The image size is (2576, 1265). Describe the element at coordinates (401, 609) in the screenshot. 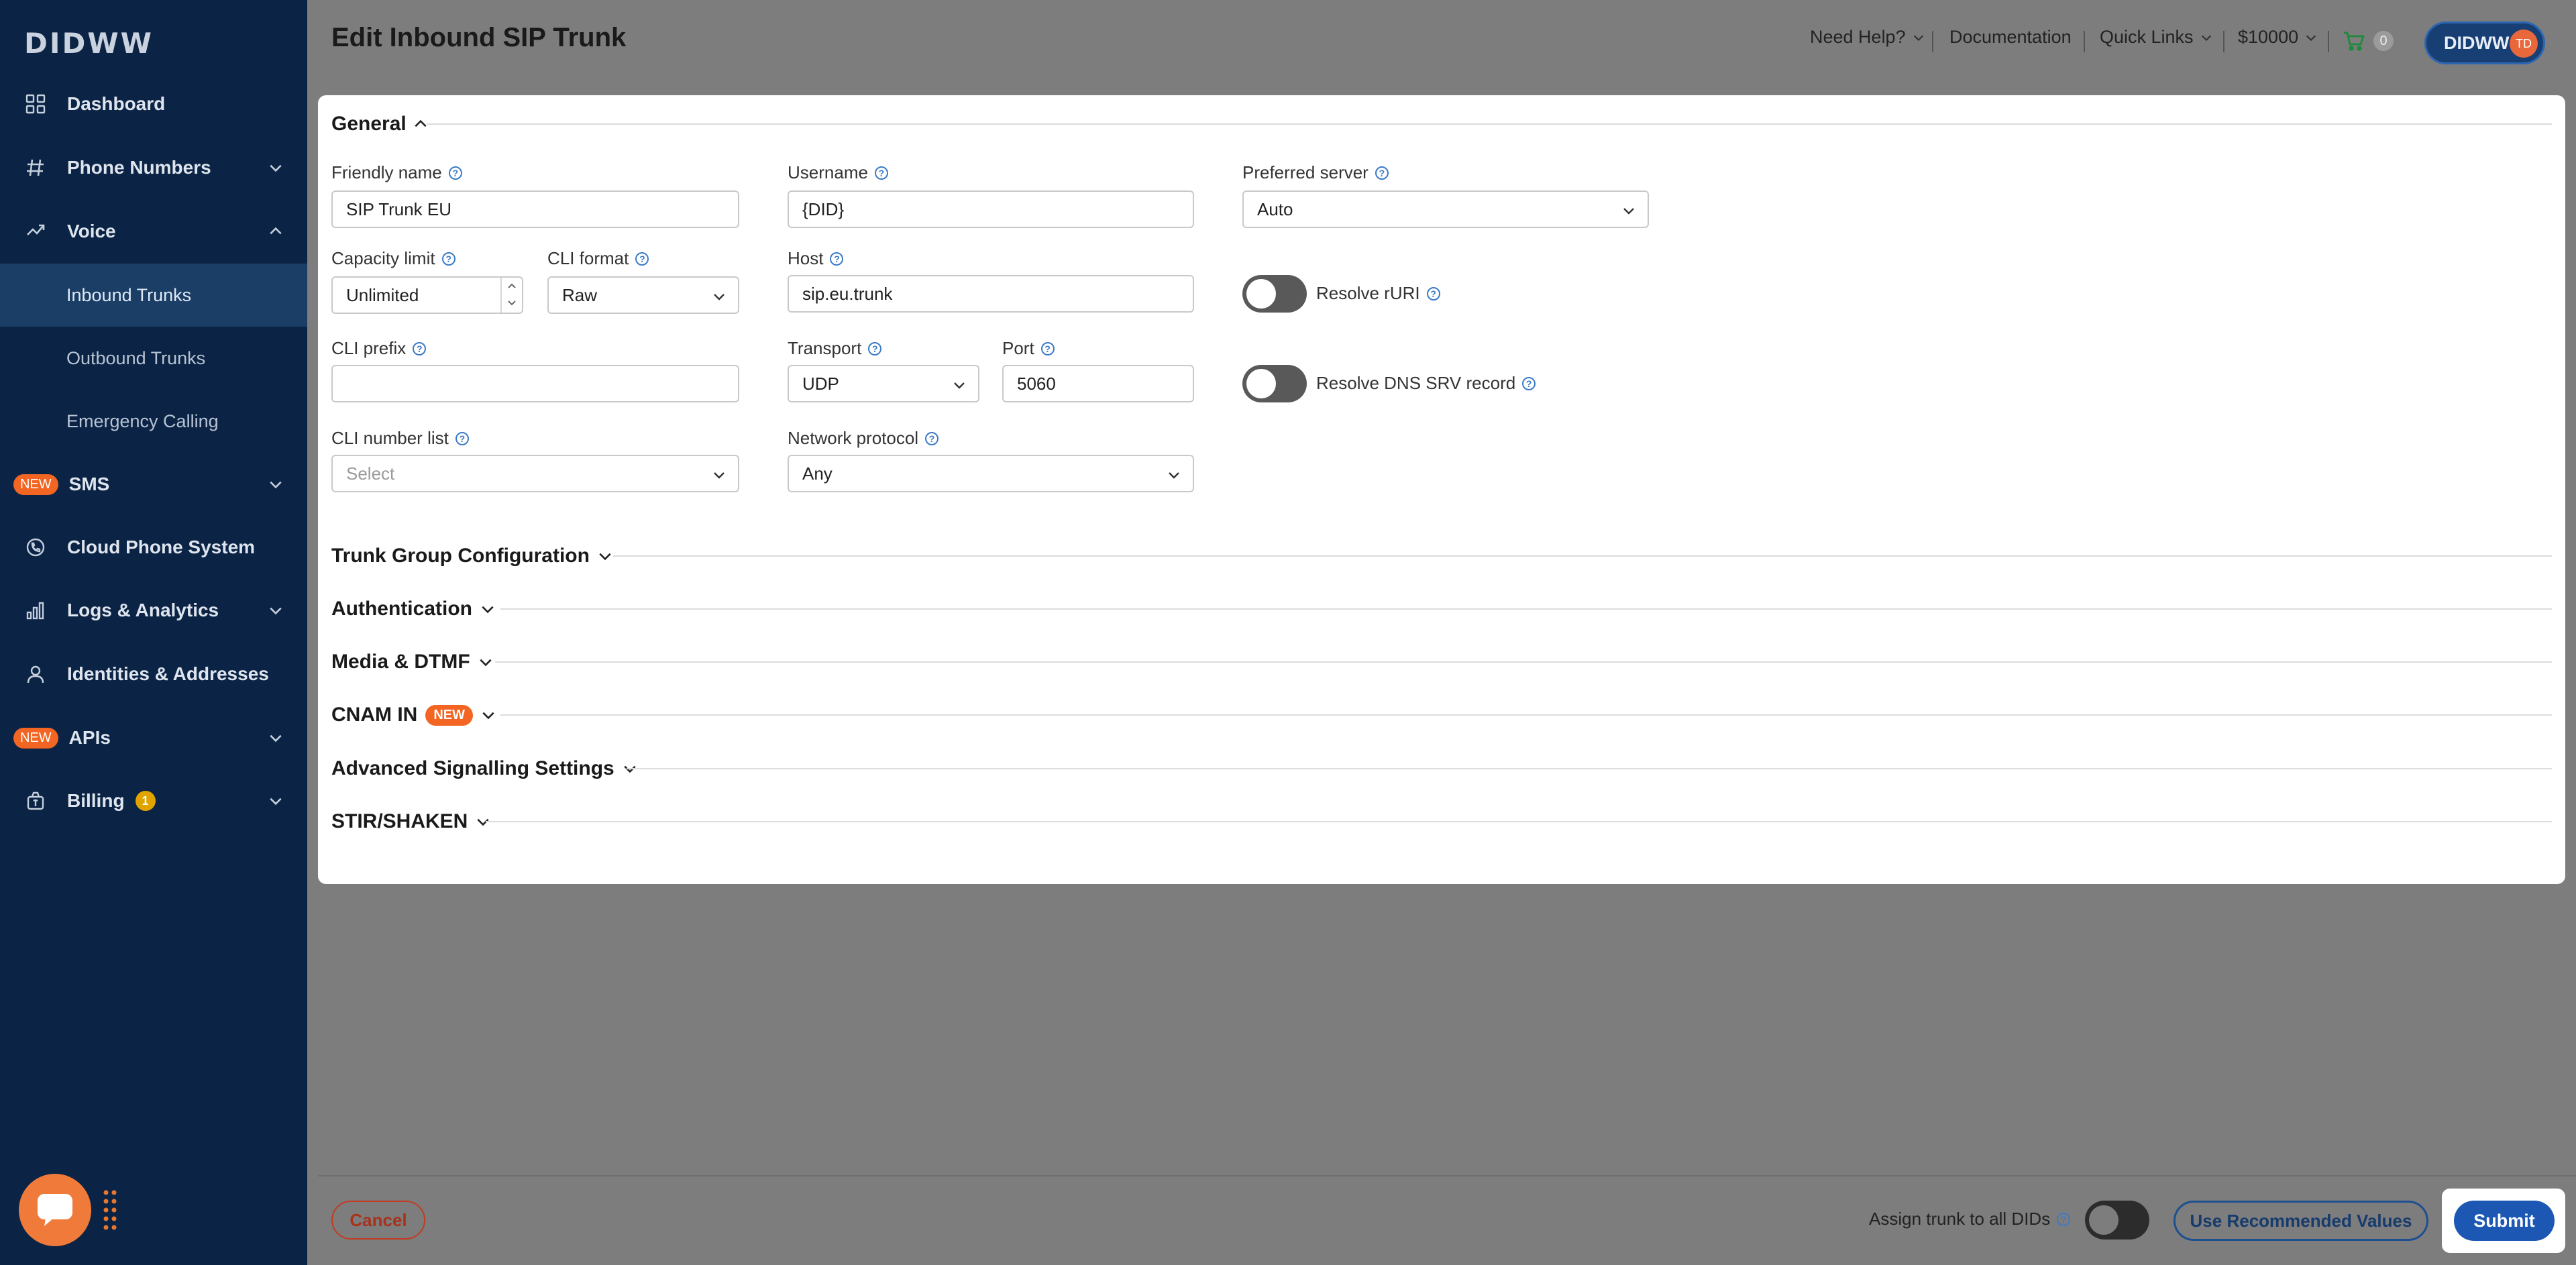

I see `section-title: Authentication` at that location.